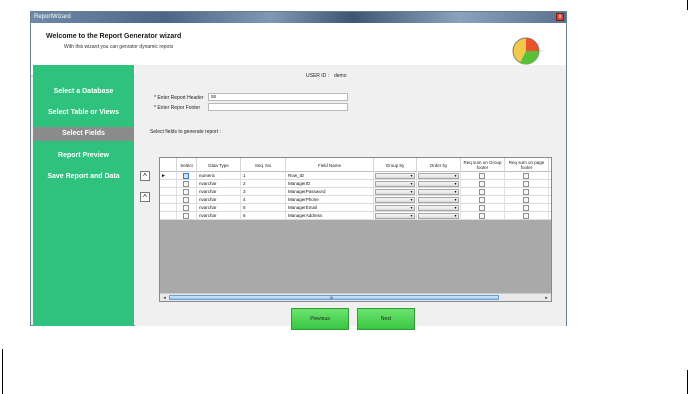 The width and height of the screenshot is (700, 394). What do you see at coordinates (219, 176) in the screenshot?
I see `data-type-cell: numeric` at bounding box center [219, 176].